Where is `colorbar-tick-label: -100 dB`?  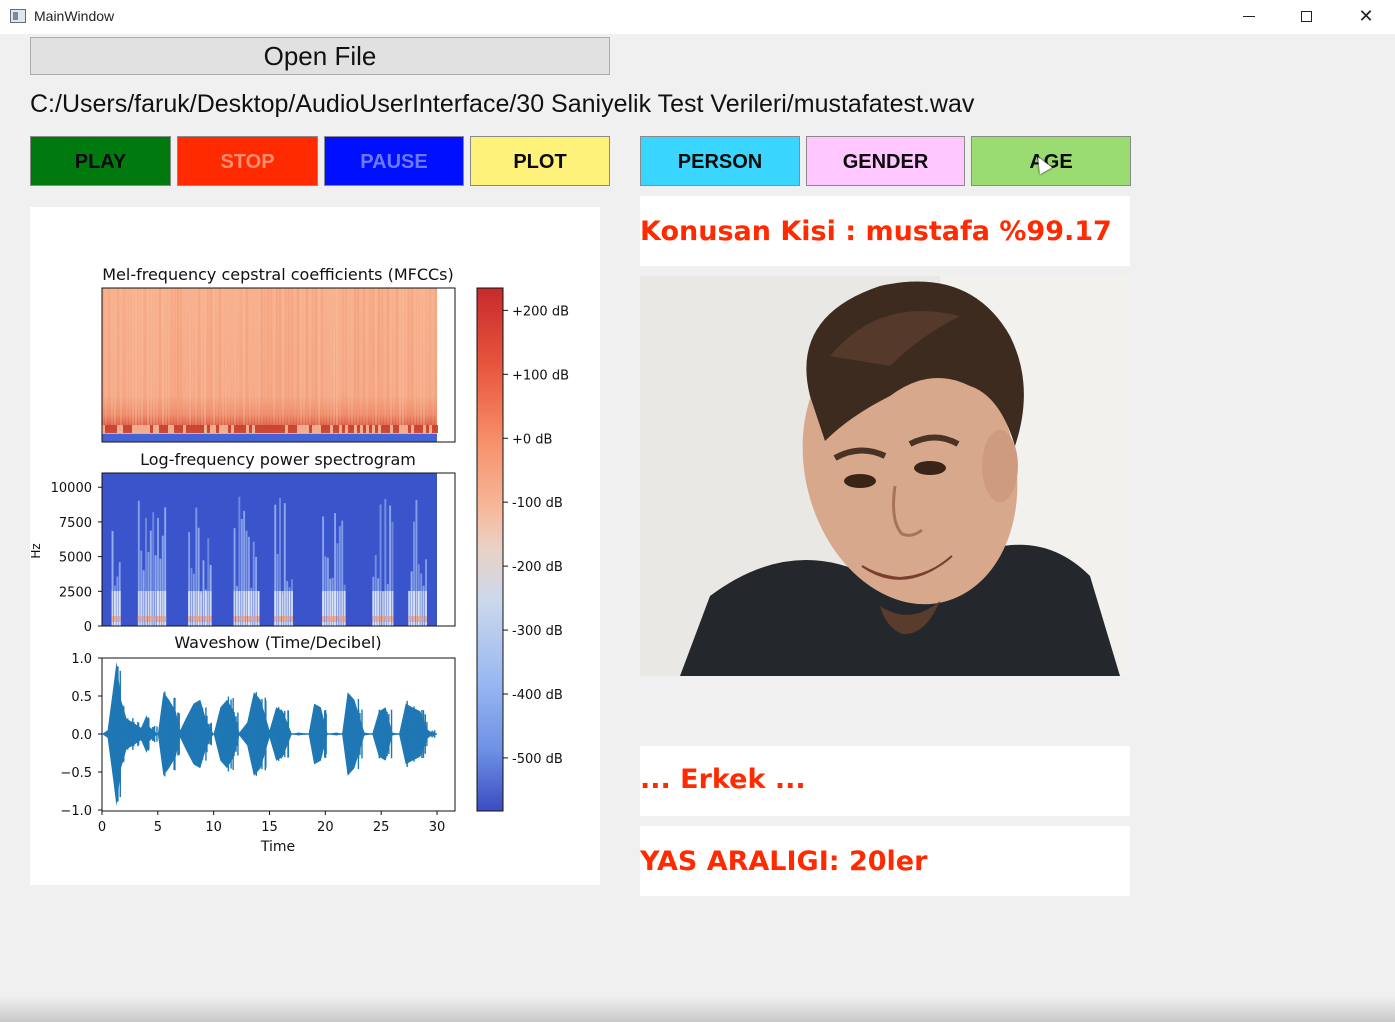 colorbar-tick-label: -100 dB is located at coordinates (537, 503).